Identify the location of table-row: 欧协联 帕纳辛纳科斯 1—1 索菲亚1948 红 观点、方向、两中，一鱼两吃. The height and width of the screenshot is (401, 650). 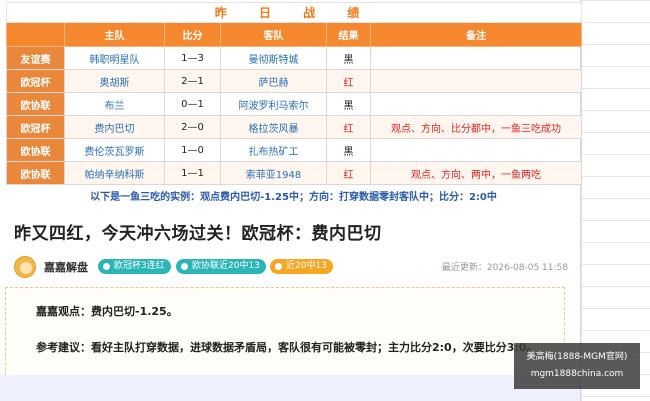
(294, 173).